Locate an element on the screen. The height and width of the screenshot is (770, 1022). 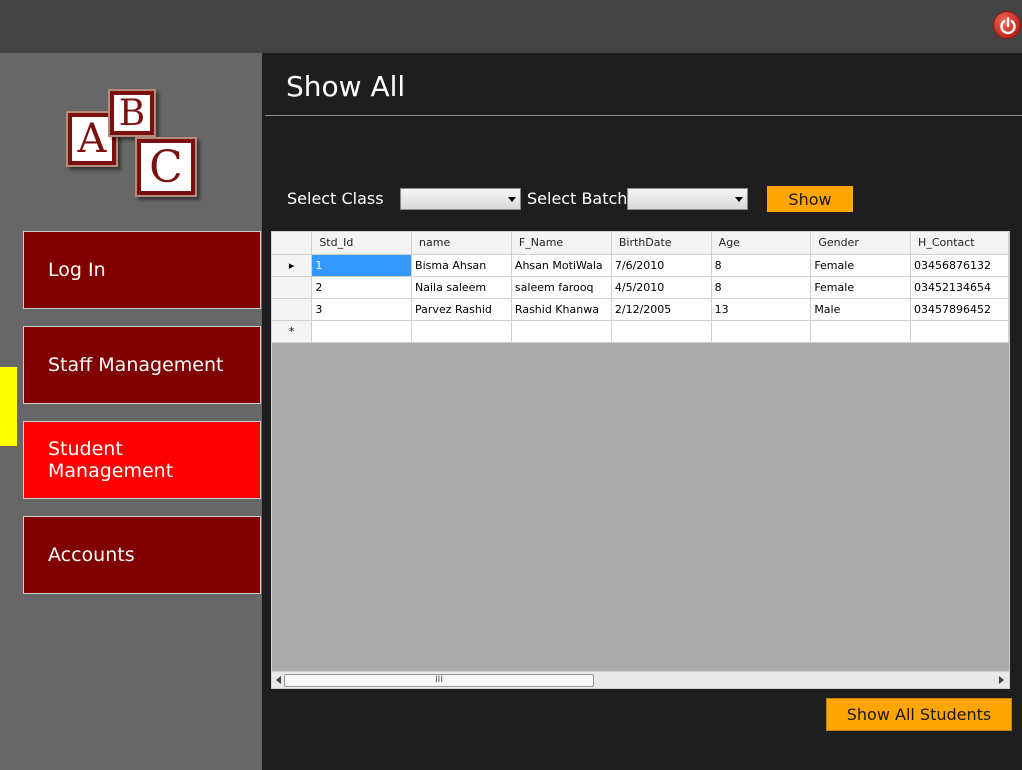
title-bar is located at coordinates (511, 26).